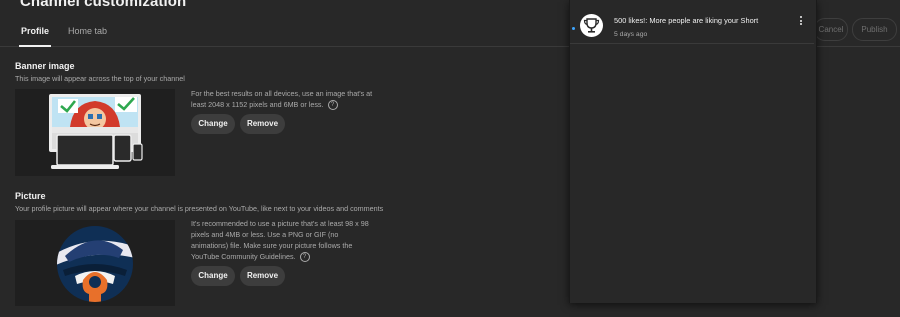 The height and width of the screenshot is (317, 900). Describe the element at coordinates (573, 28) in the screenshot. I see `unread-dot` at that location.